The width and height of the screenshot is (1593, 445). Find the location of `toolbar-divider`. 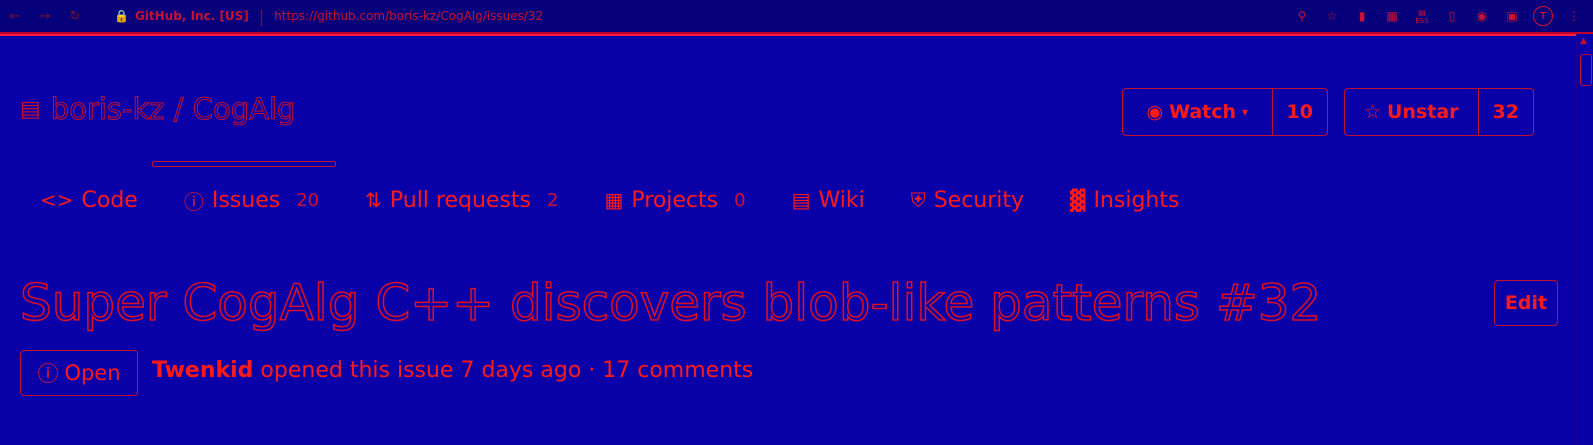

toolbar-divider is located at coordinates (796, 35).